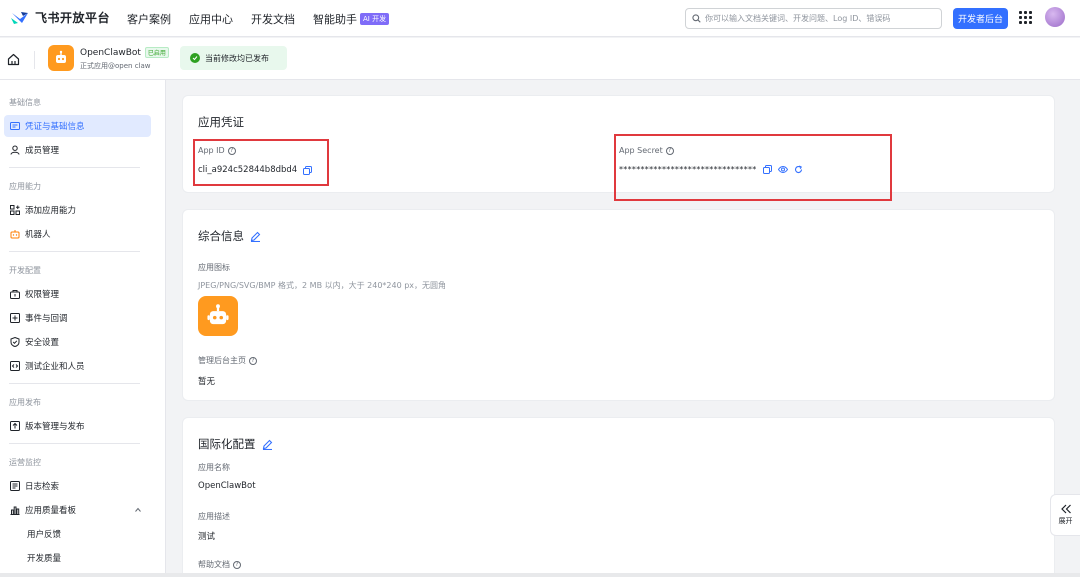 The image size is (1080, 577). What do you see at coordinates (207, 537) in the screenshot?
I see `app-desc-value: 测试` at bounding box center [207, 537].